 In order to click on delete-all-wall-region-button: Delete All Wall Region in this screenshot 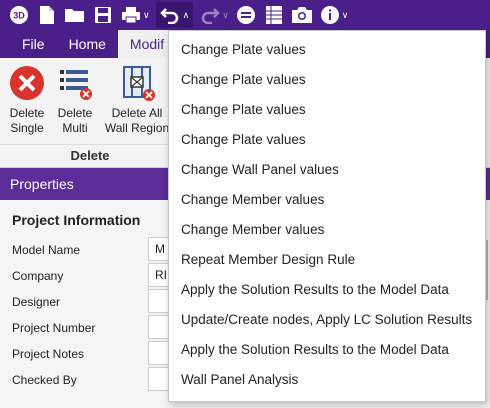, I will do `click(137, 100)`.